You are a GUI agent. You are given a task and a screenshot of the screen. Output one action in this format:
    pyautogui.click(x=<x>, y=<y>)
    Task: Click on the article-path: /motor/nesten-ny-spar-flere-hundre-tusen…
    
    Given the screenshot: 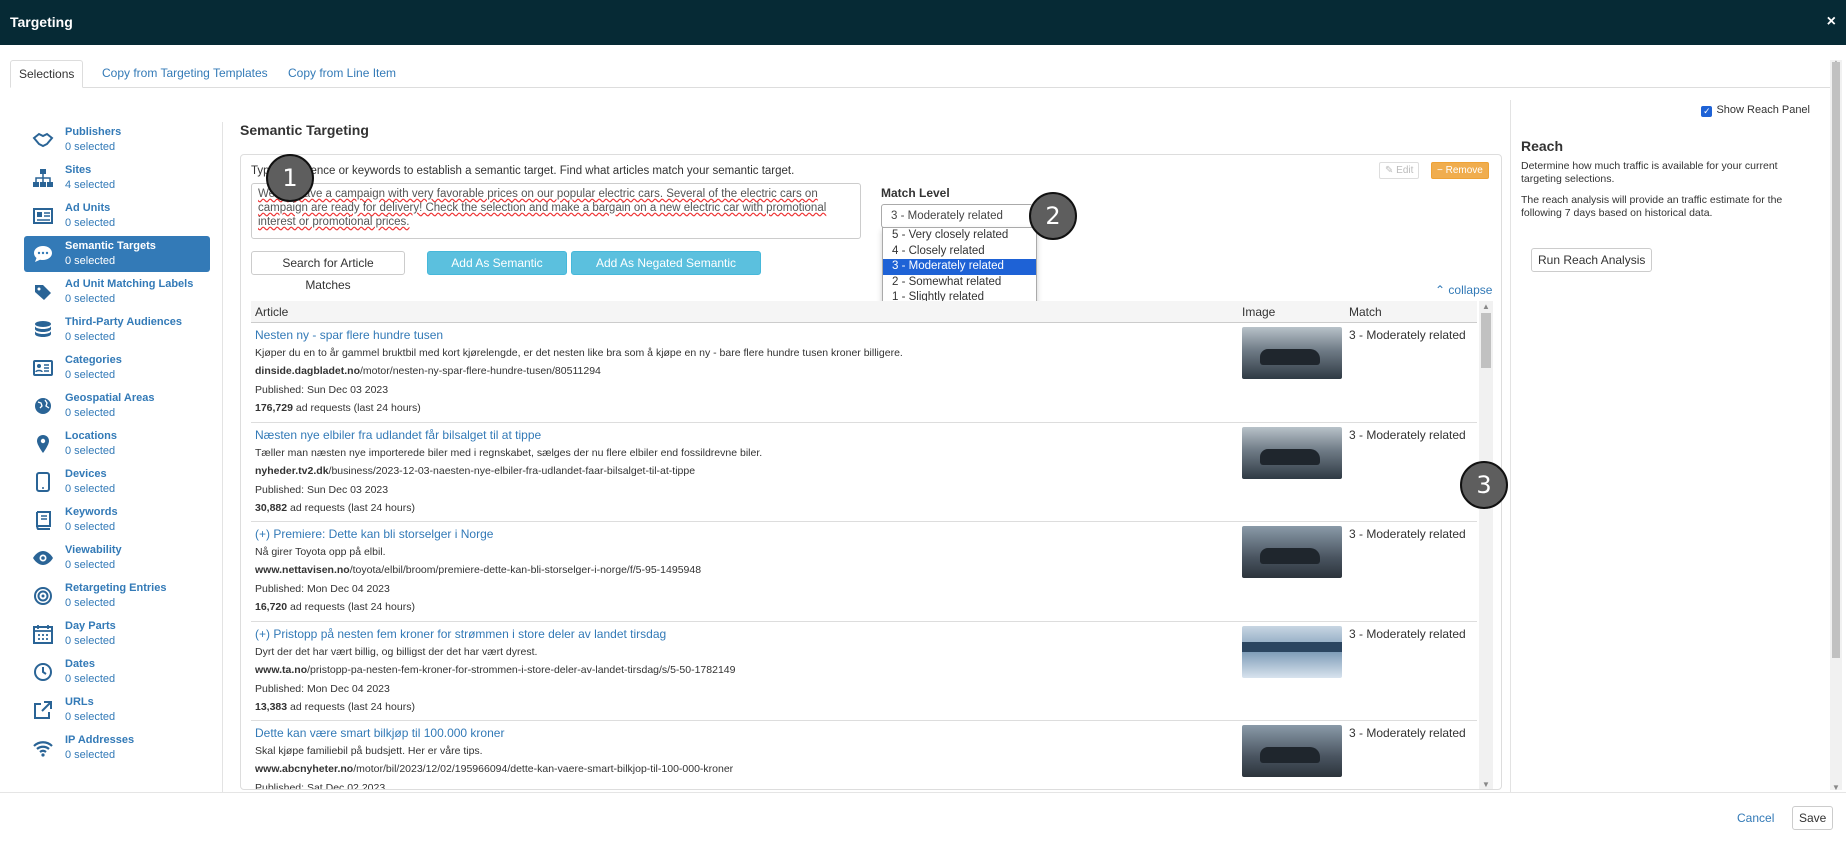 What is the action you would take?
    pyautogui.click(x=480, y=371)
    